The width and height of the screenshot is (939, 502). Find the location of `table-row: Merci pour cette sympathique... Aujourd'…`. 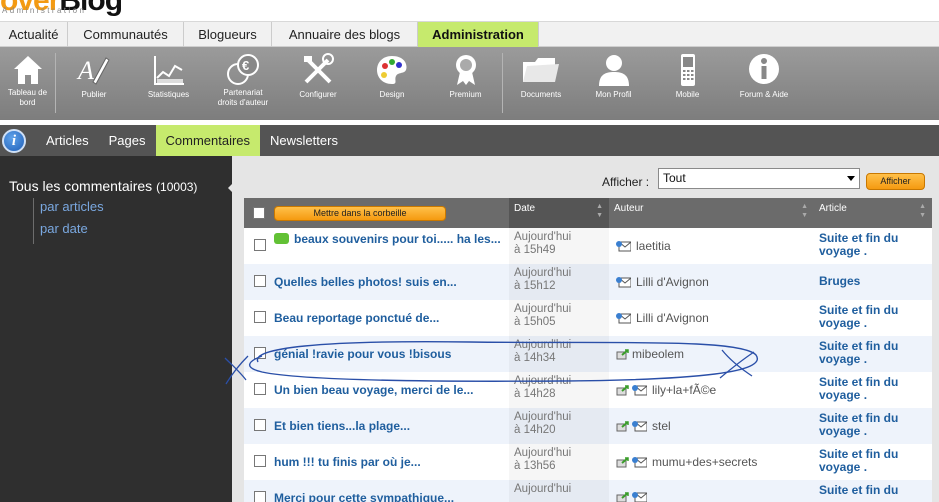

table-row: Merci pour cette sympathique... Aujourd'… is located at coordinates (588, 491).